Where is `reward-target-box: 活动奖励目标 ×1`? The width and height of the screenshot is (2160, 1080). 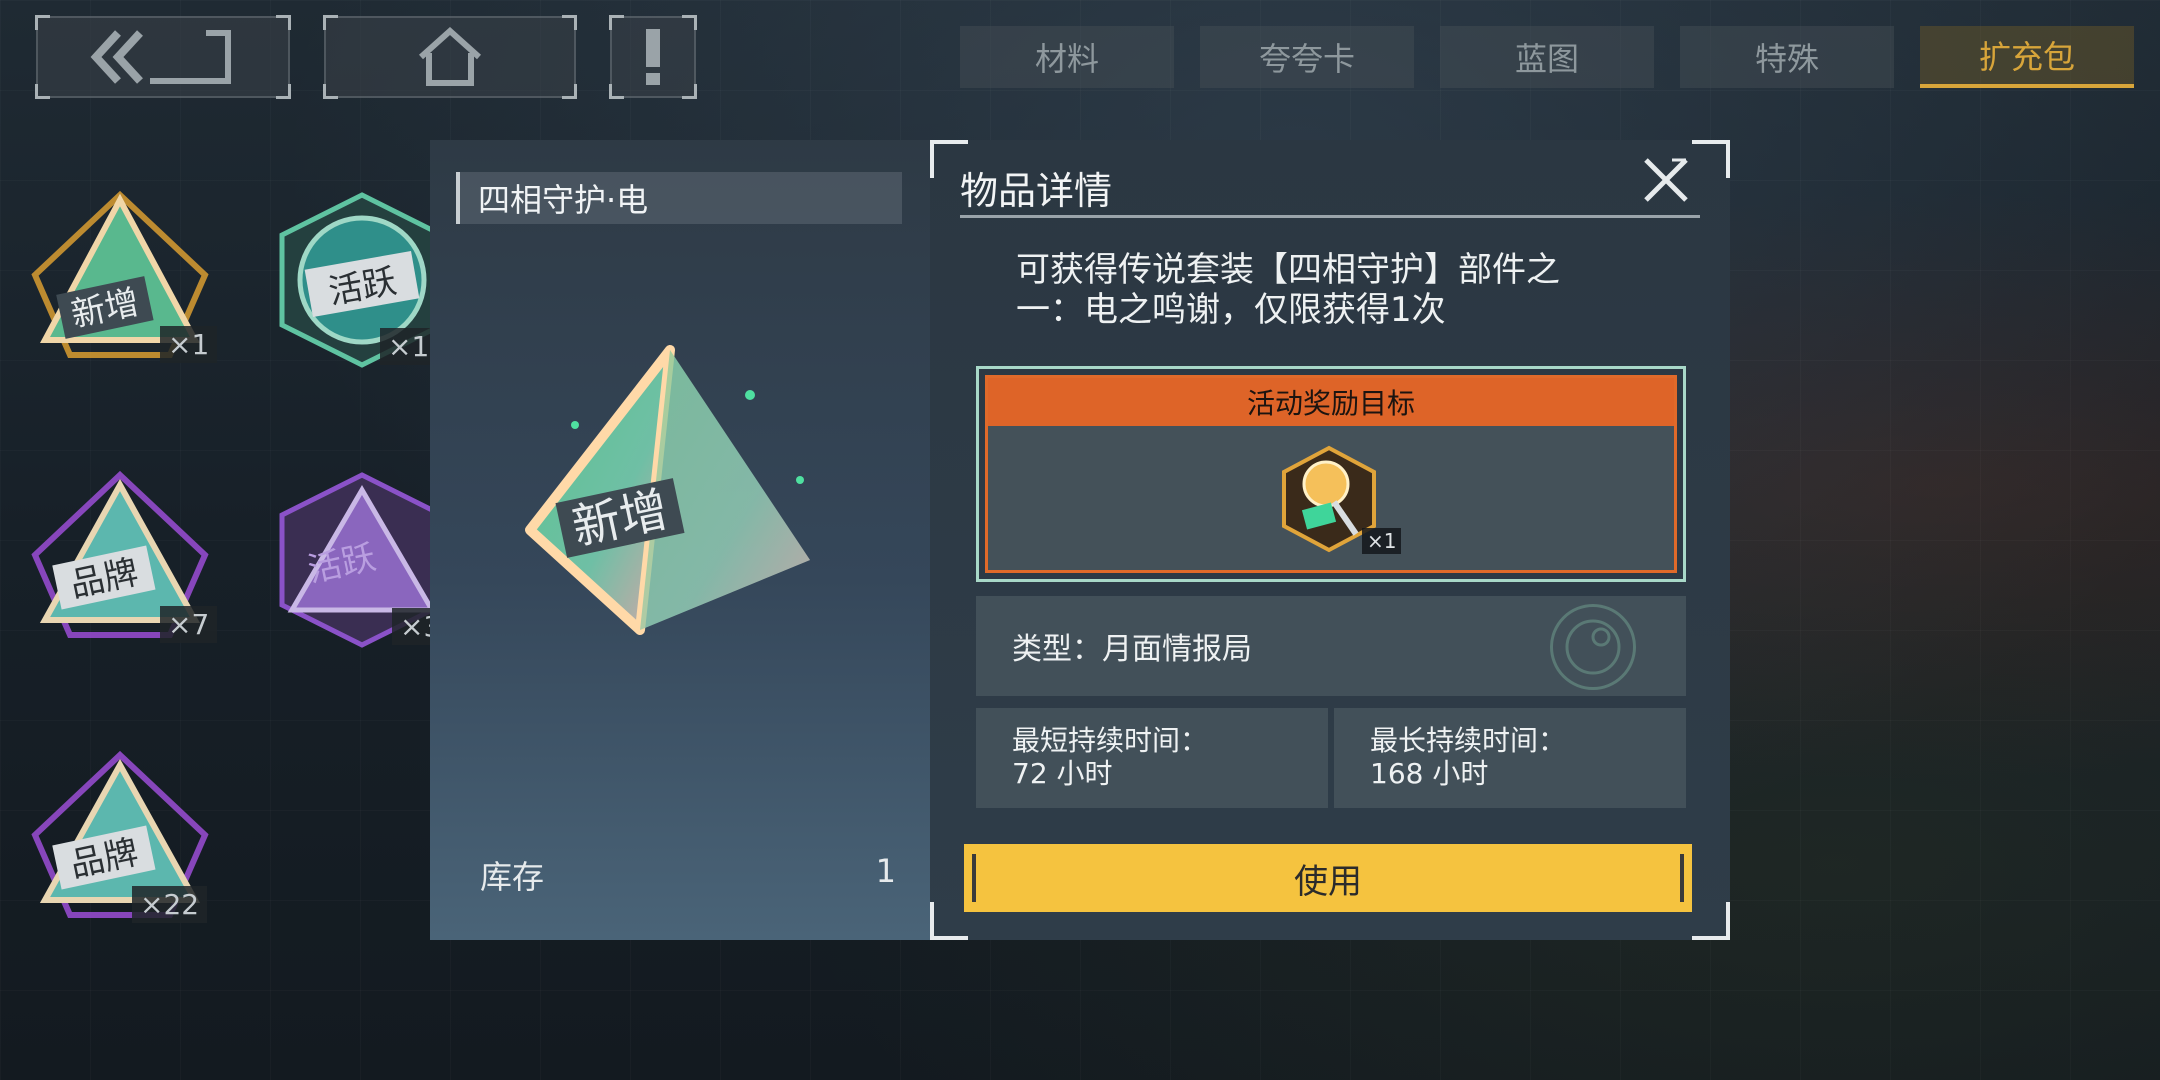
reward-target-box: 活动奖励目标 ×1 is located at coordinates (1331, 474).